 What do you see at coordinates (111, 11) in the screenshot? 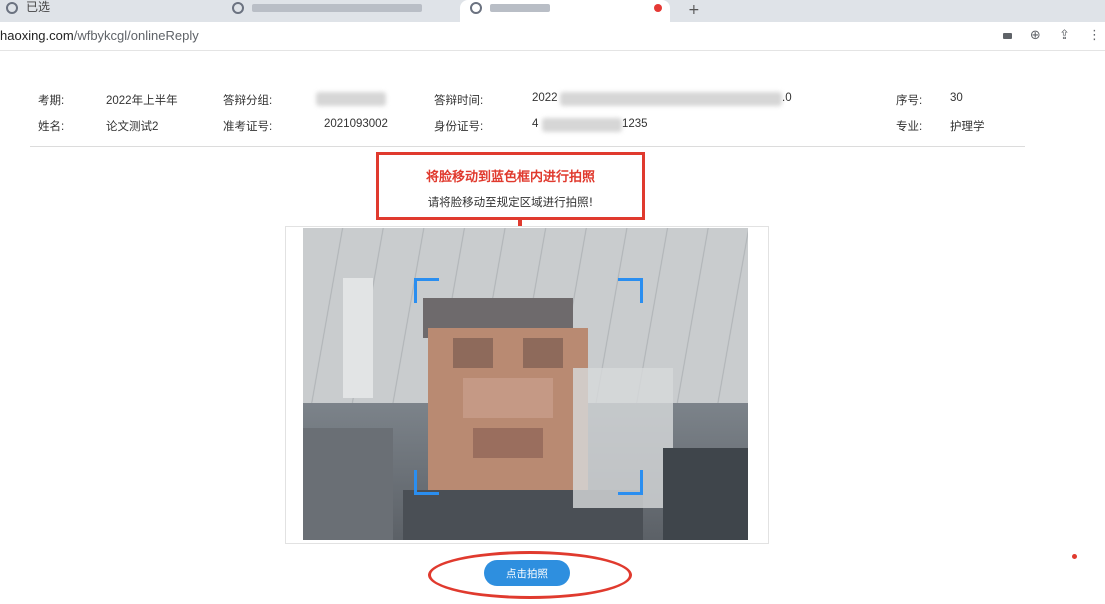
I see `browser-tab: 已选 ×` at bounding box center [111, 11].